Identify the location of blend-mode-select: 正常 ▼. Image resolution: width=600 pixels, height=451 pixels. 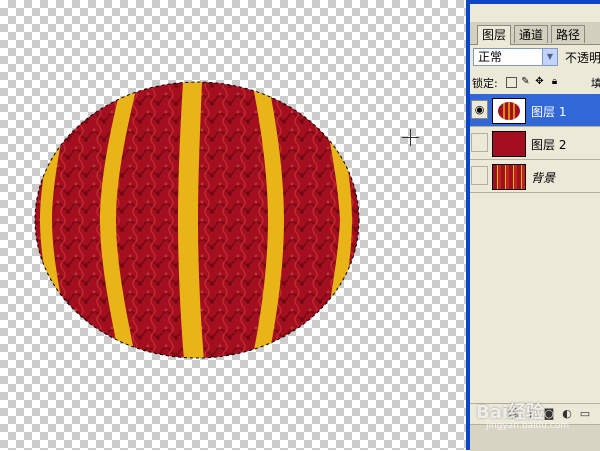
(515, 57).